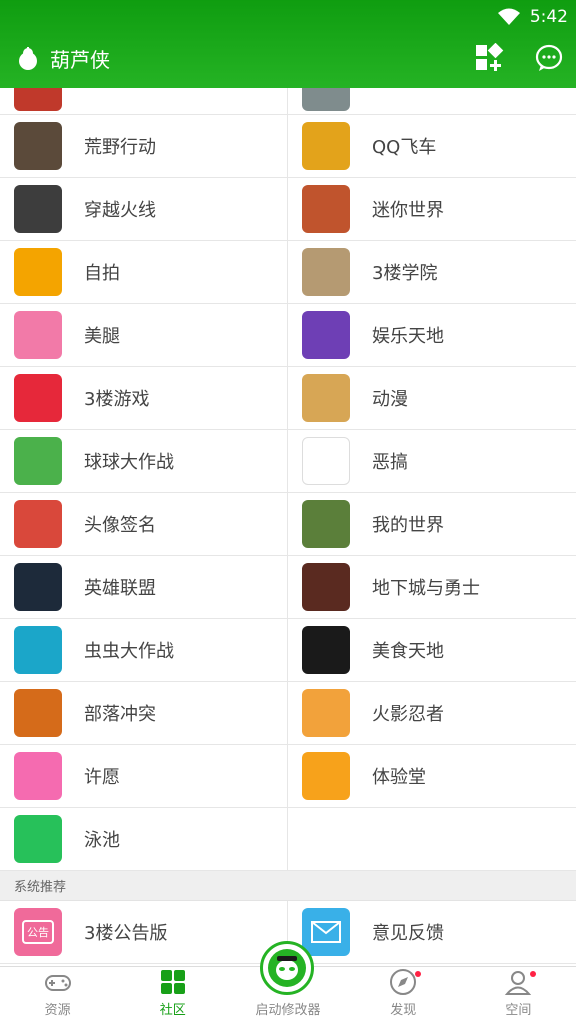 The width and height of the screenshot is (576, 1024). I want to click on food-thumb, so click(326, 650).